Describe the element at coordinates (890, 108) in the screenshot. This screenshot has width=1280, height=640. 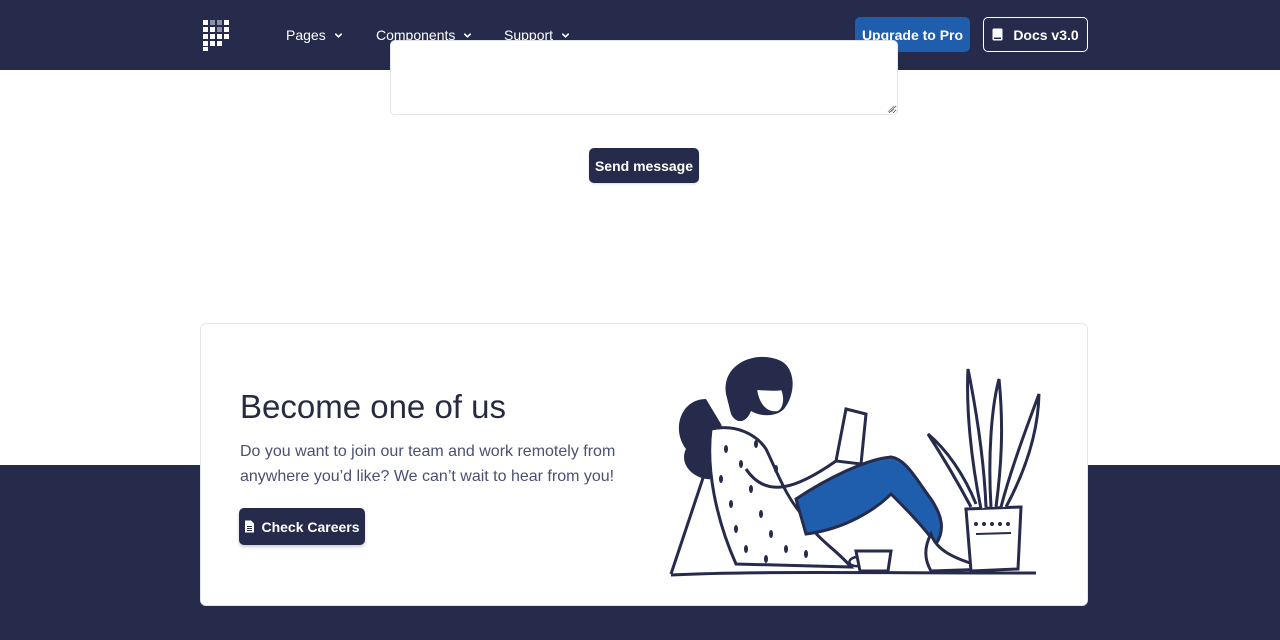
I see `resize-grip-icon` at that location.